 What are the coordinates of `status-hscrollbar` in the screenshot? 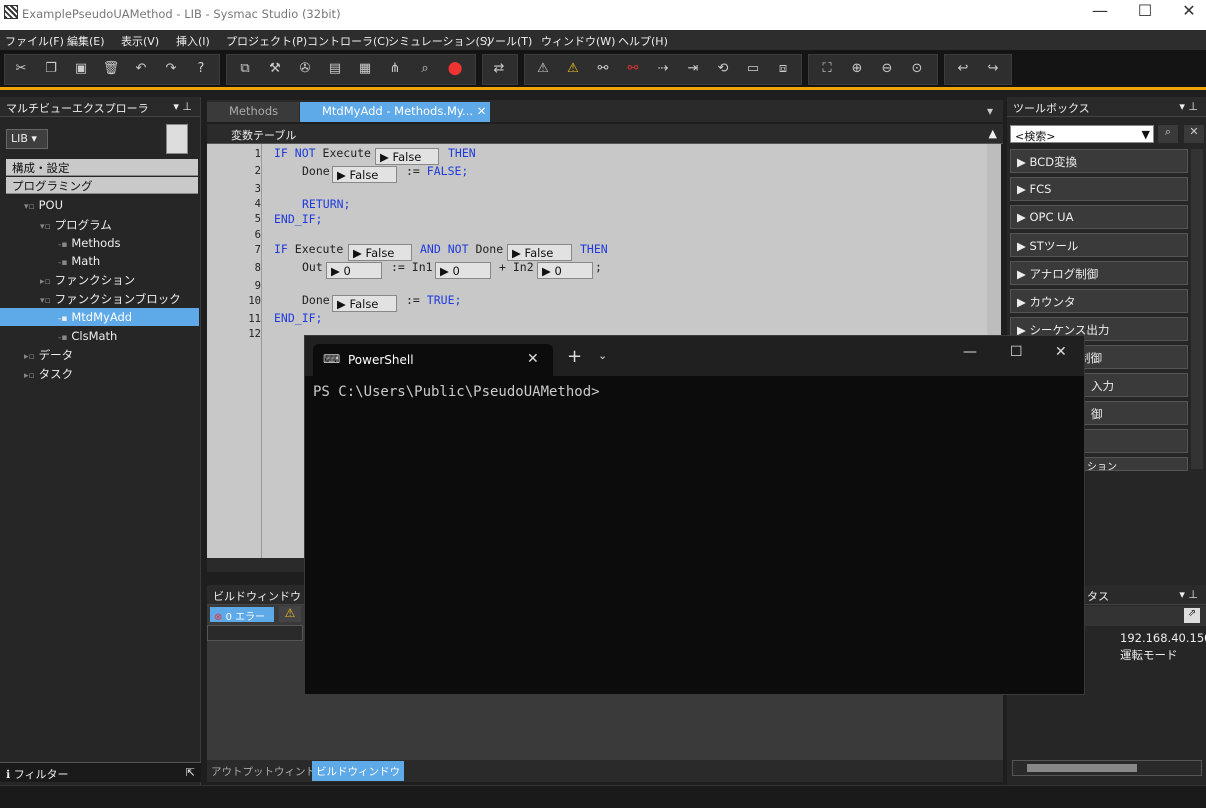 It's located at (1107, 768).